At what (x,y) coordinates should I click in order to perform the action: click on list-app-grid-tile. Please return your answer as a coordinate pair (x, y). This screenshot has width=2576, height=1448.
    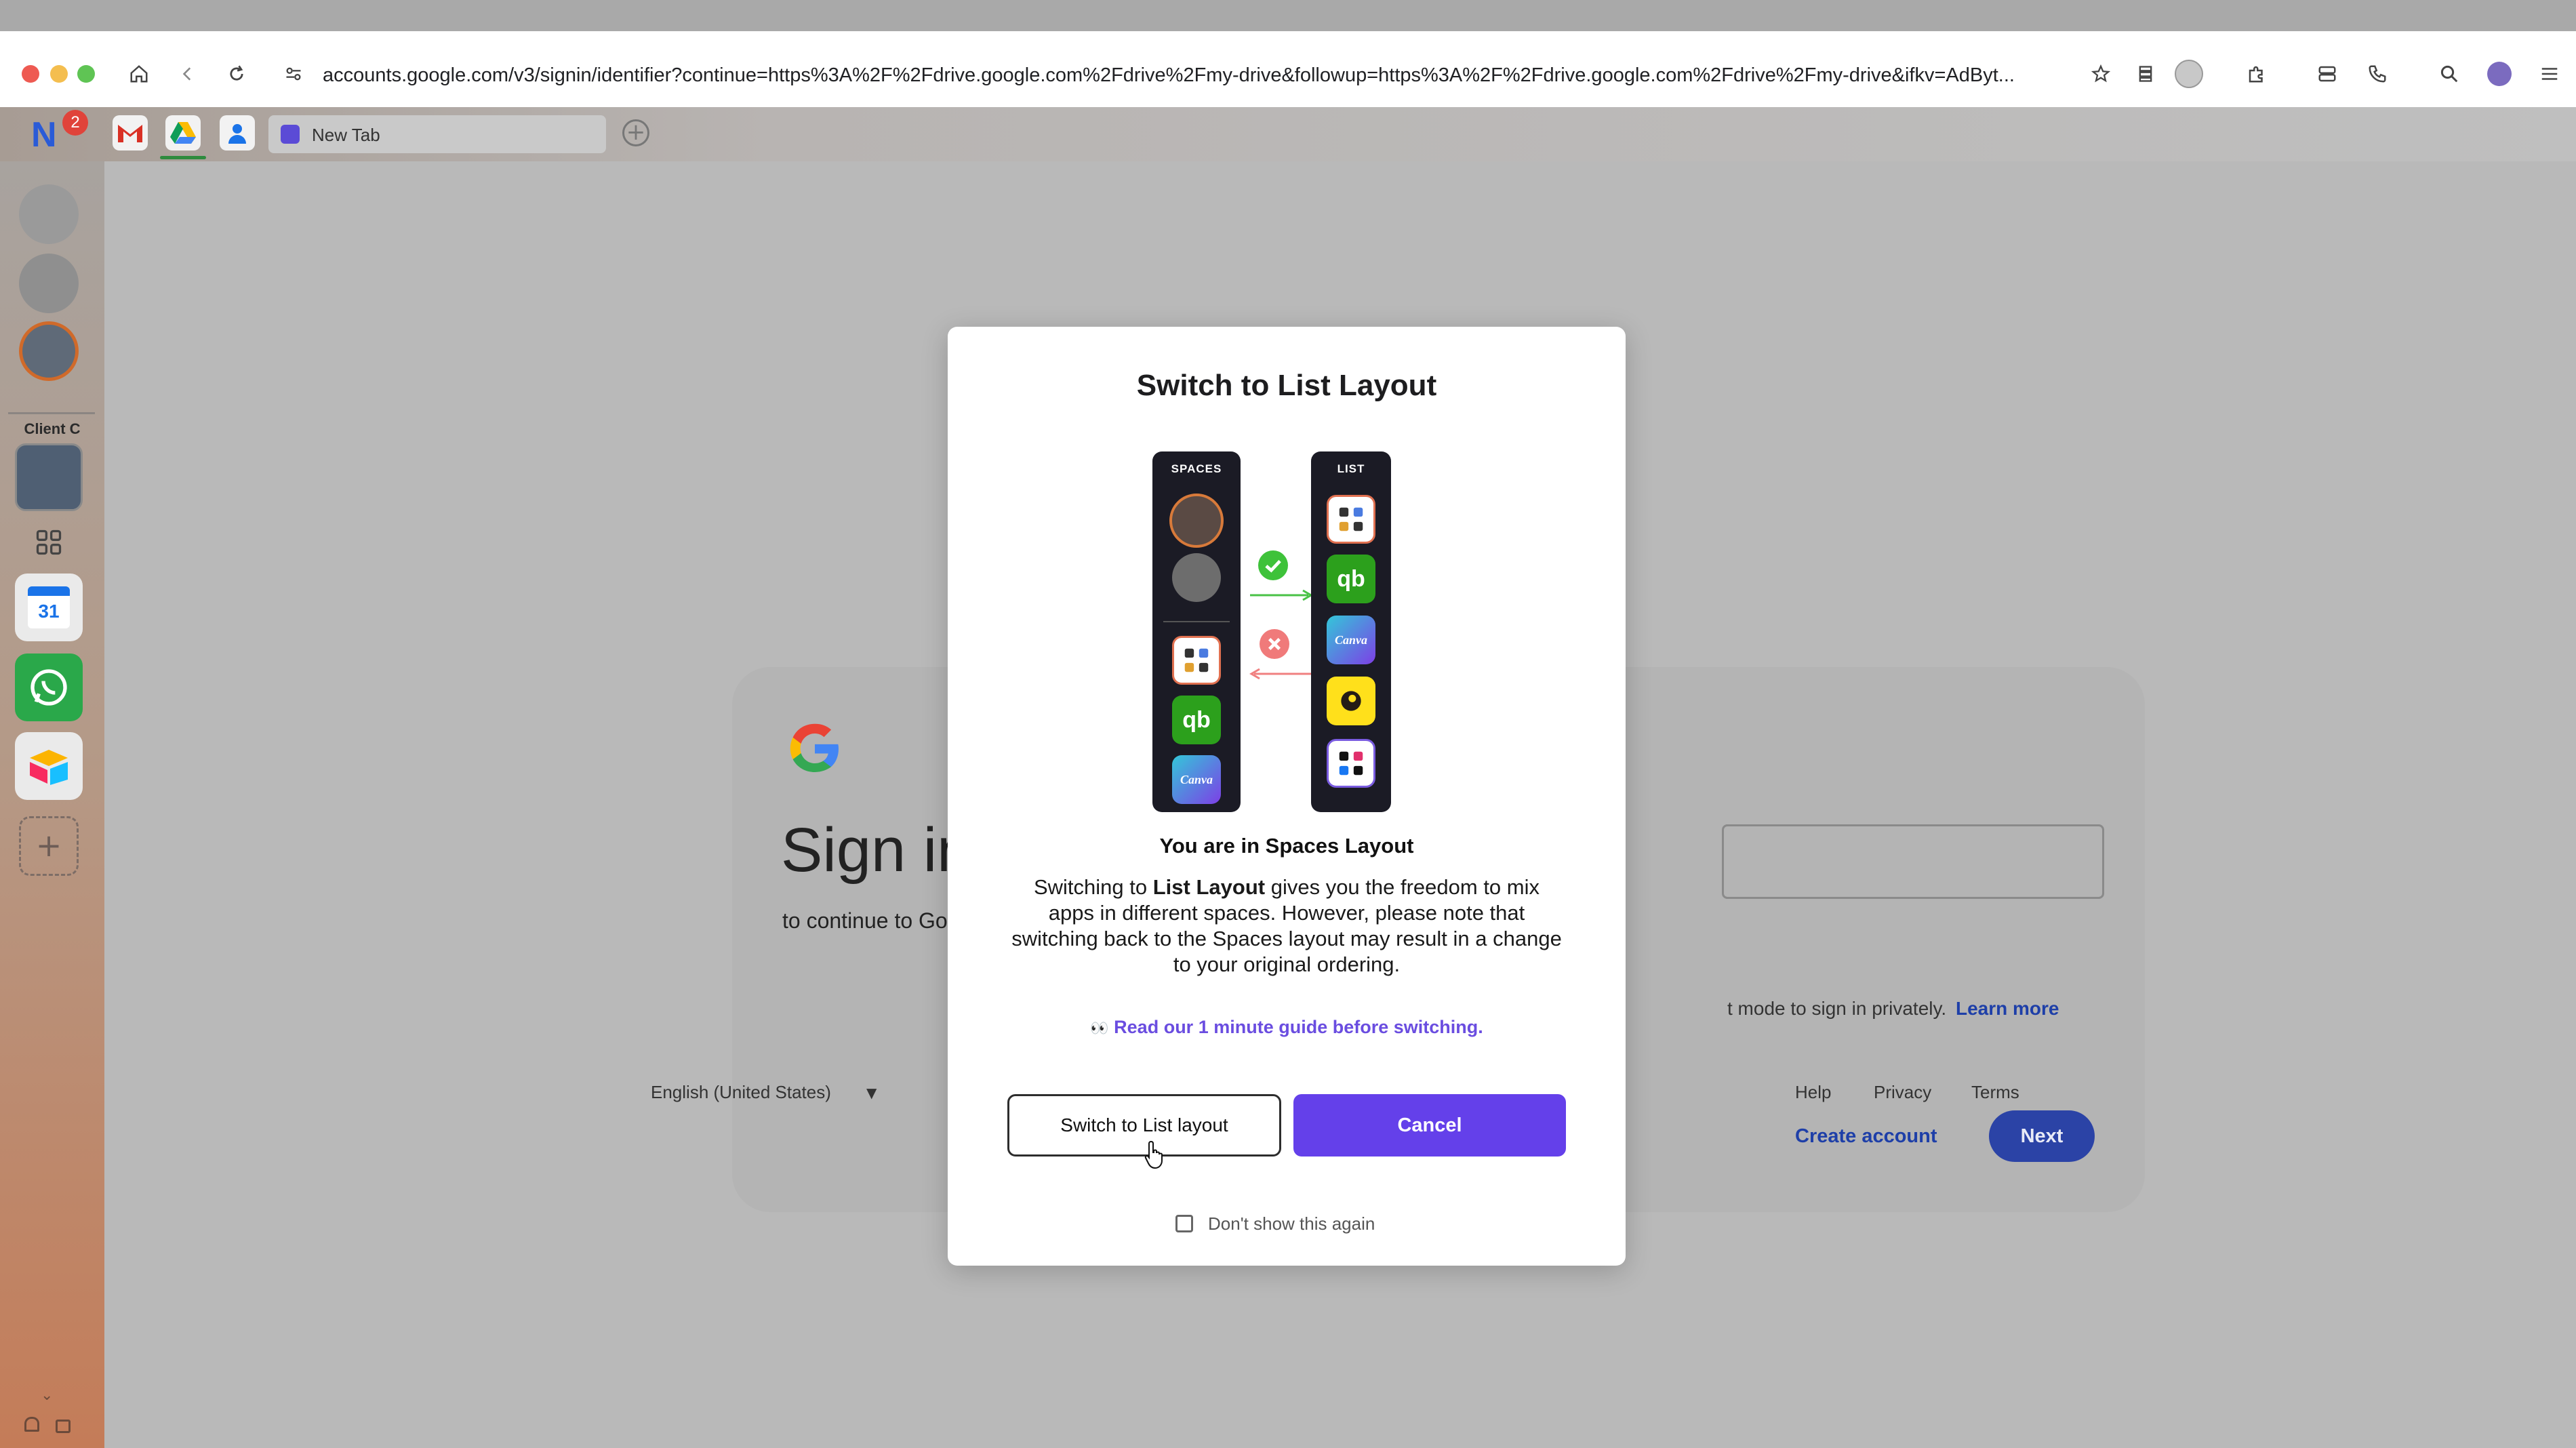
    Looking at the image, I should click on (1351, 519).